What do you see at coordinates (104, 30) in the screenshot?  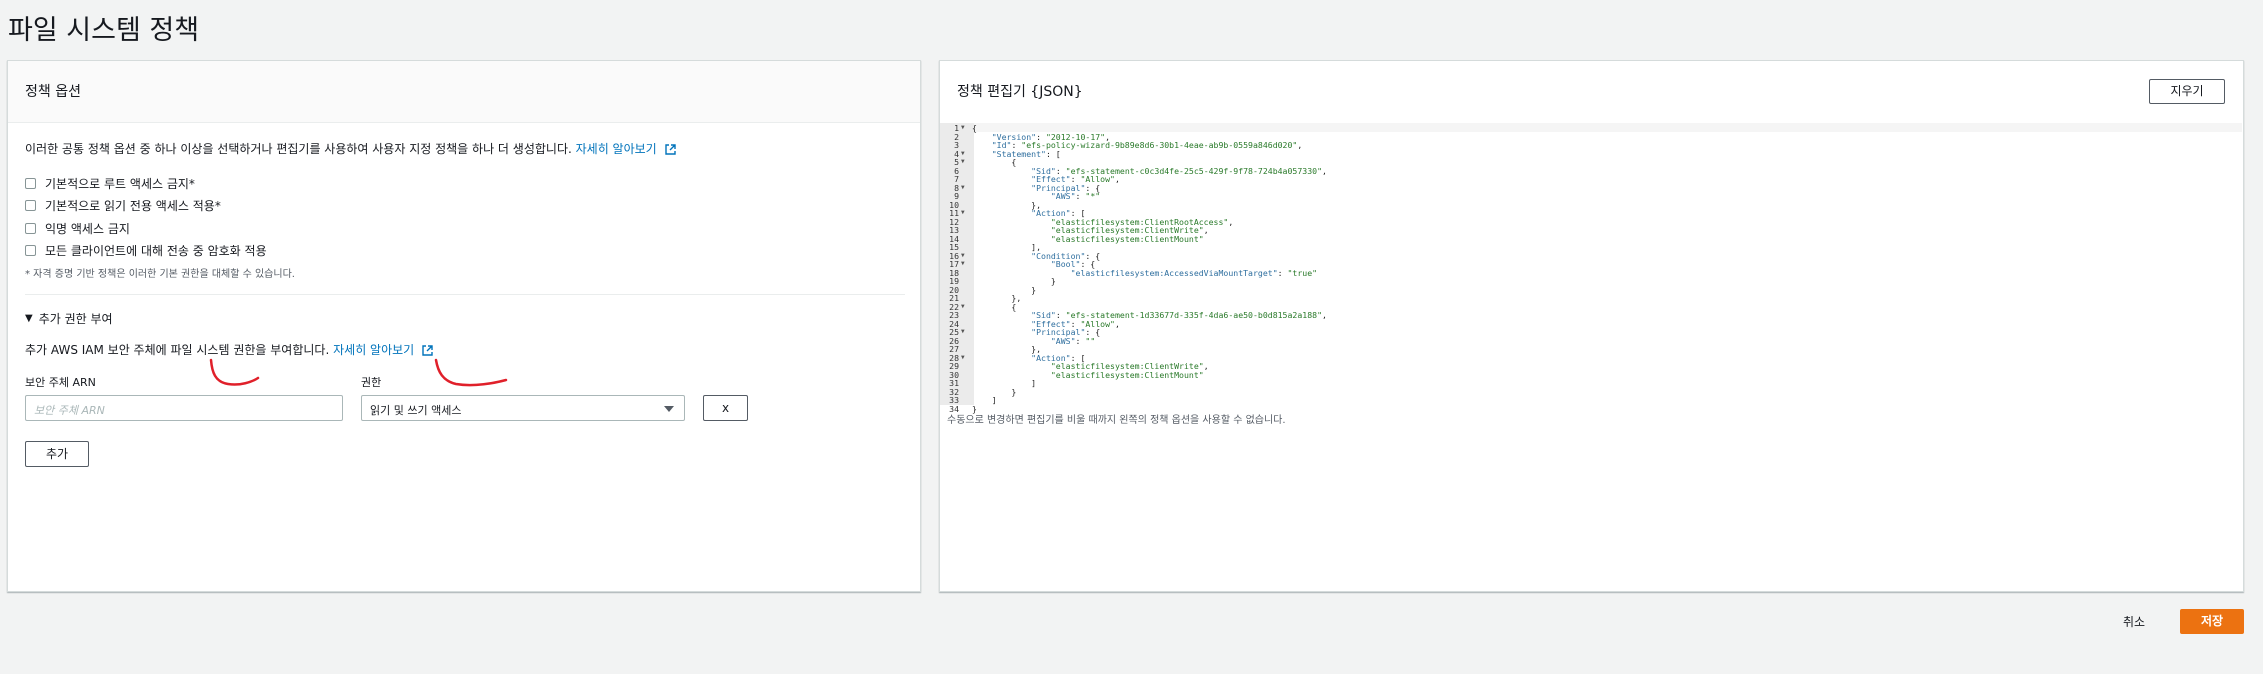 I see `page-title: 파일 시스템 정책` at bounding box center [104, 30].